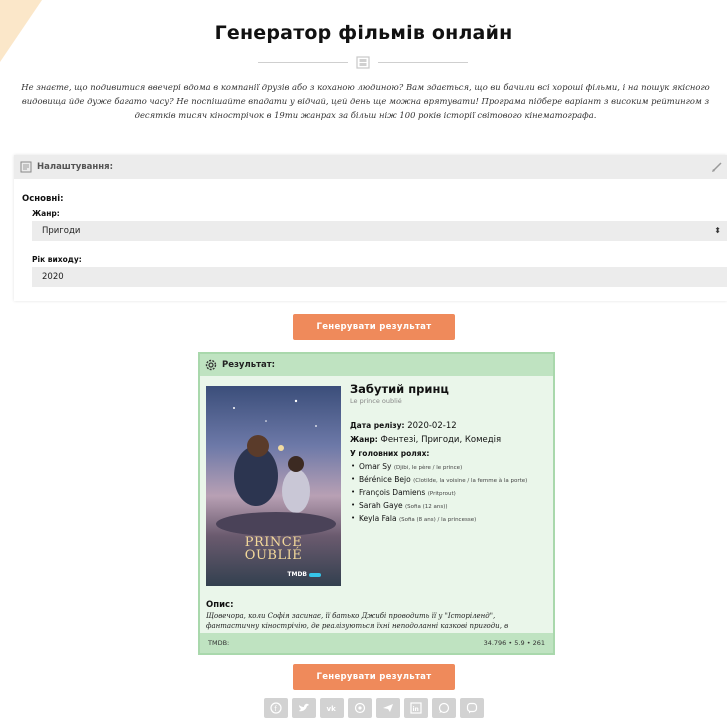  What do you see at coordinates (379, 277) in the screenshot?
I see `year-input: 2020` at bounding box center [379, 277].